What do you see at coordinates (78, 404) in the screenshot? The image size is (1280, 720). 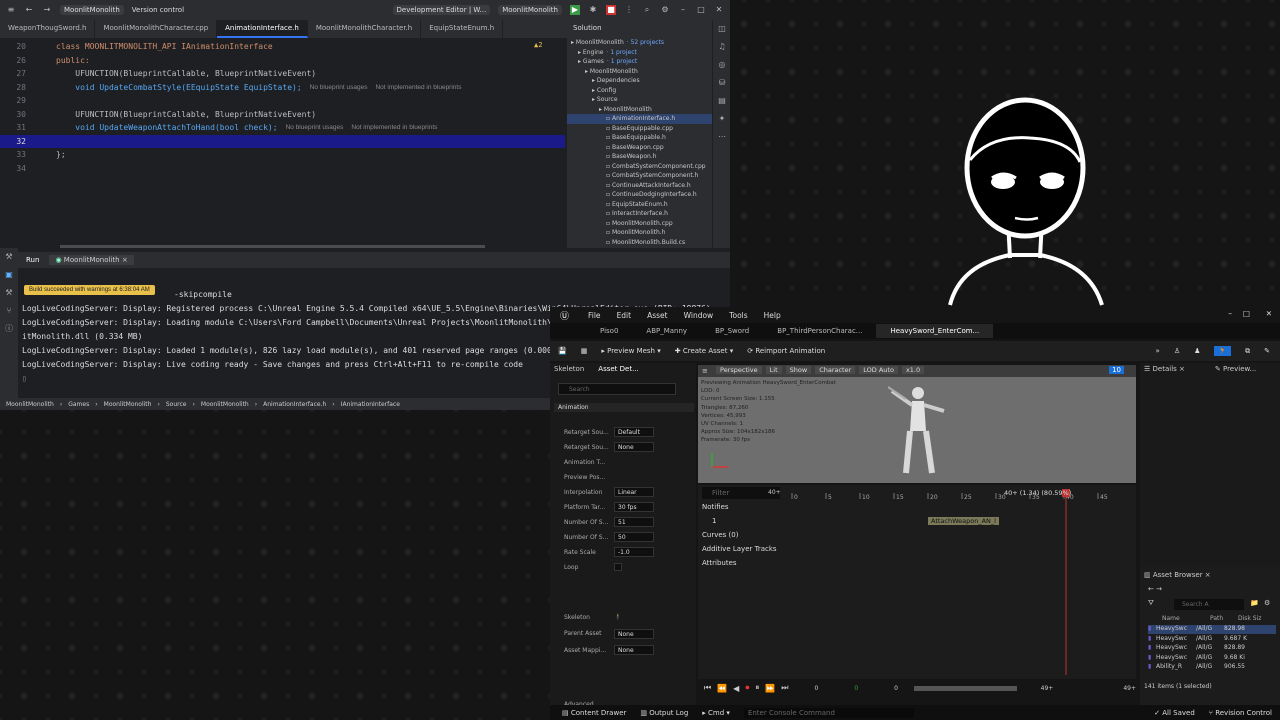 I see `breadcrumb-item: Games` at bounding box center [78, 404].